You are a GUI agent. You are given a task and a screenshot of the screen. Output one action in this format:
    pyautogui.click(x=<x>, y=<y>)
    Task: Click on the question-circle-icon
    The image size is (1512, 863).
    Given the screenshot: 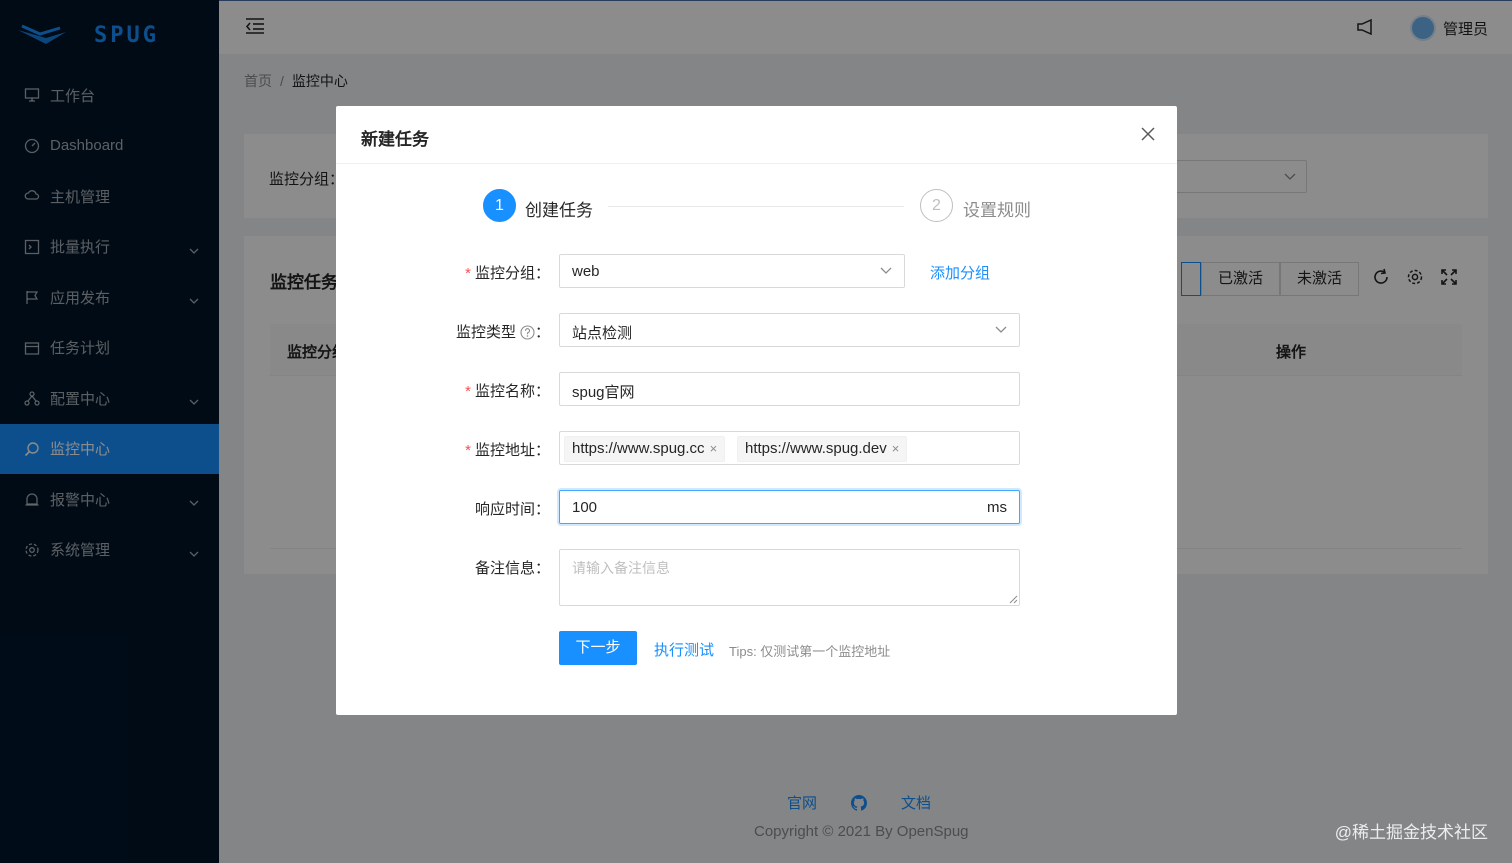 What is the action you would take?
    pyautogui.click(x=527, y=334)
    